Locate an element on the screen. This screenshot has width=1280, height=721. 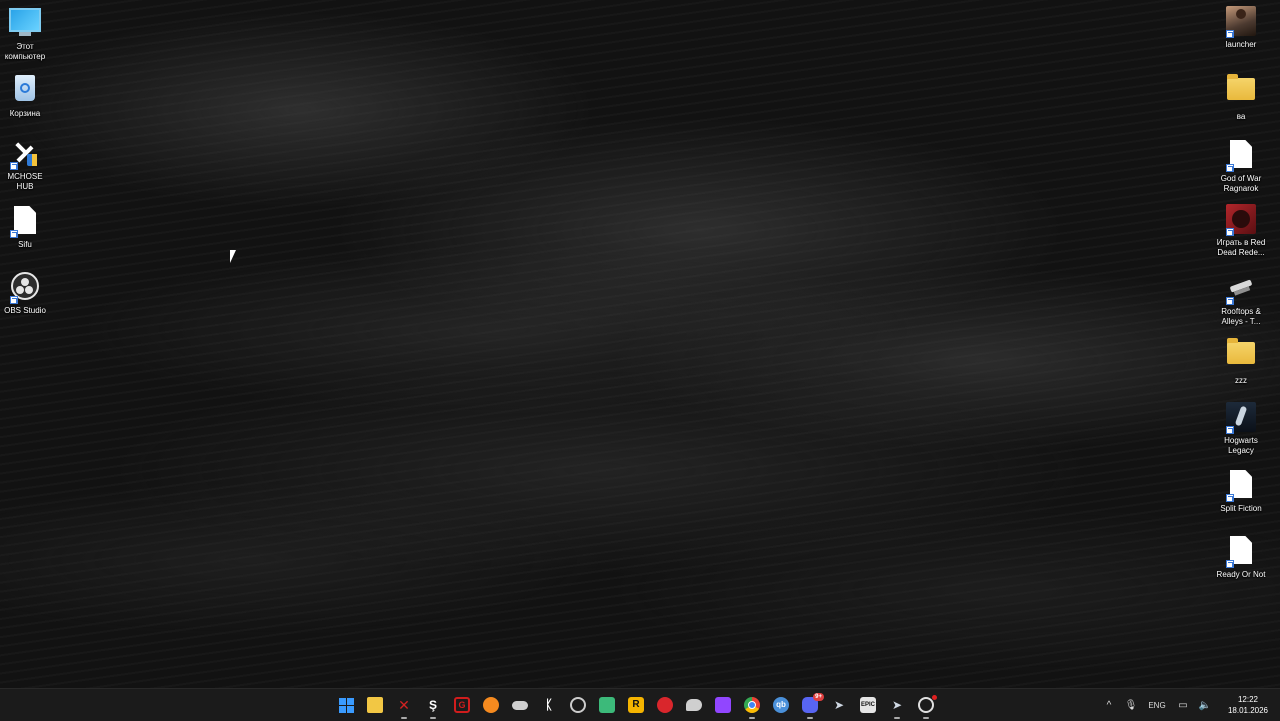
epic-games-icon: EPIC is located at coordinates (868, 705).